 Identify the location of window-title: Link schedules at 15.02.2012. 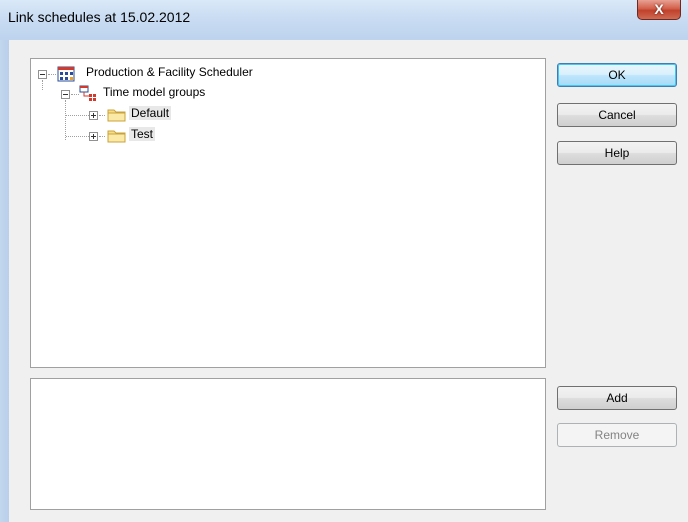
(99, 17).